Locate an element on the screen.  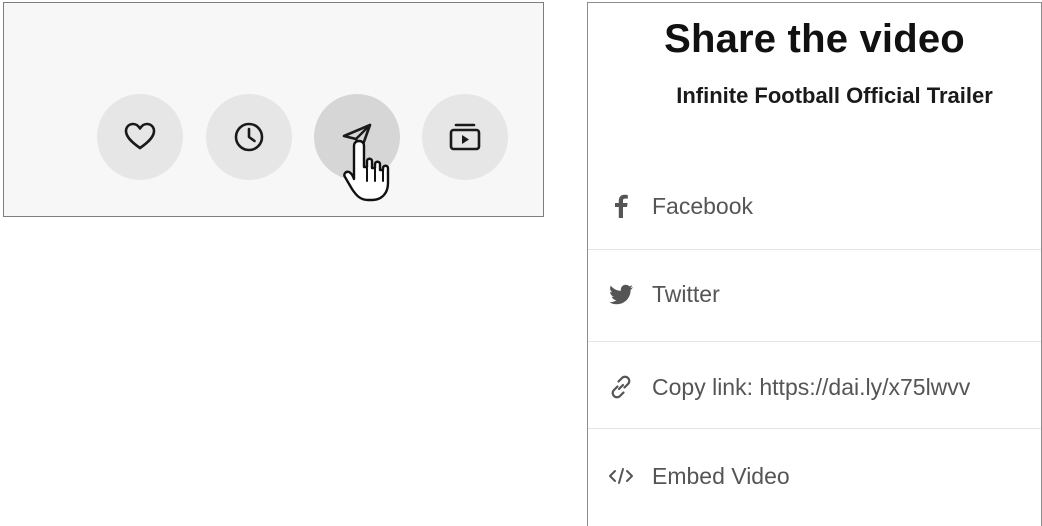
paper-plane-icon is located at coordinates (357, 137).